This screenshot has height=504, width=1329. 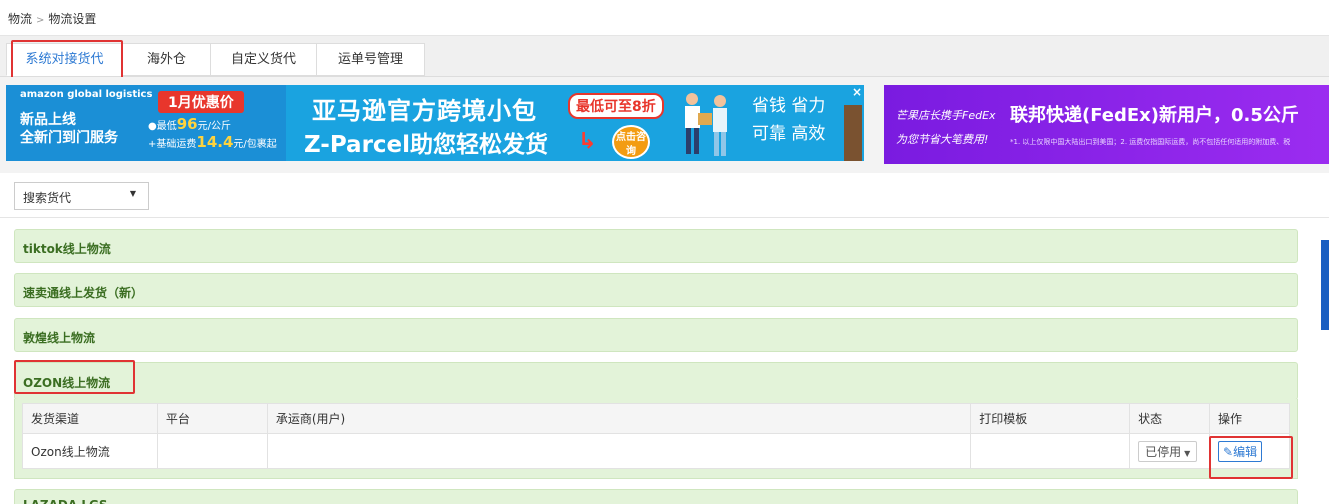 What do you see at coordinates (86, 94) in the screenshot?
I see `amazon-logo: amazon global logistics` at bounding box center [86, 94].